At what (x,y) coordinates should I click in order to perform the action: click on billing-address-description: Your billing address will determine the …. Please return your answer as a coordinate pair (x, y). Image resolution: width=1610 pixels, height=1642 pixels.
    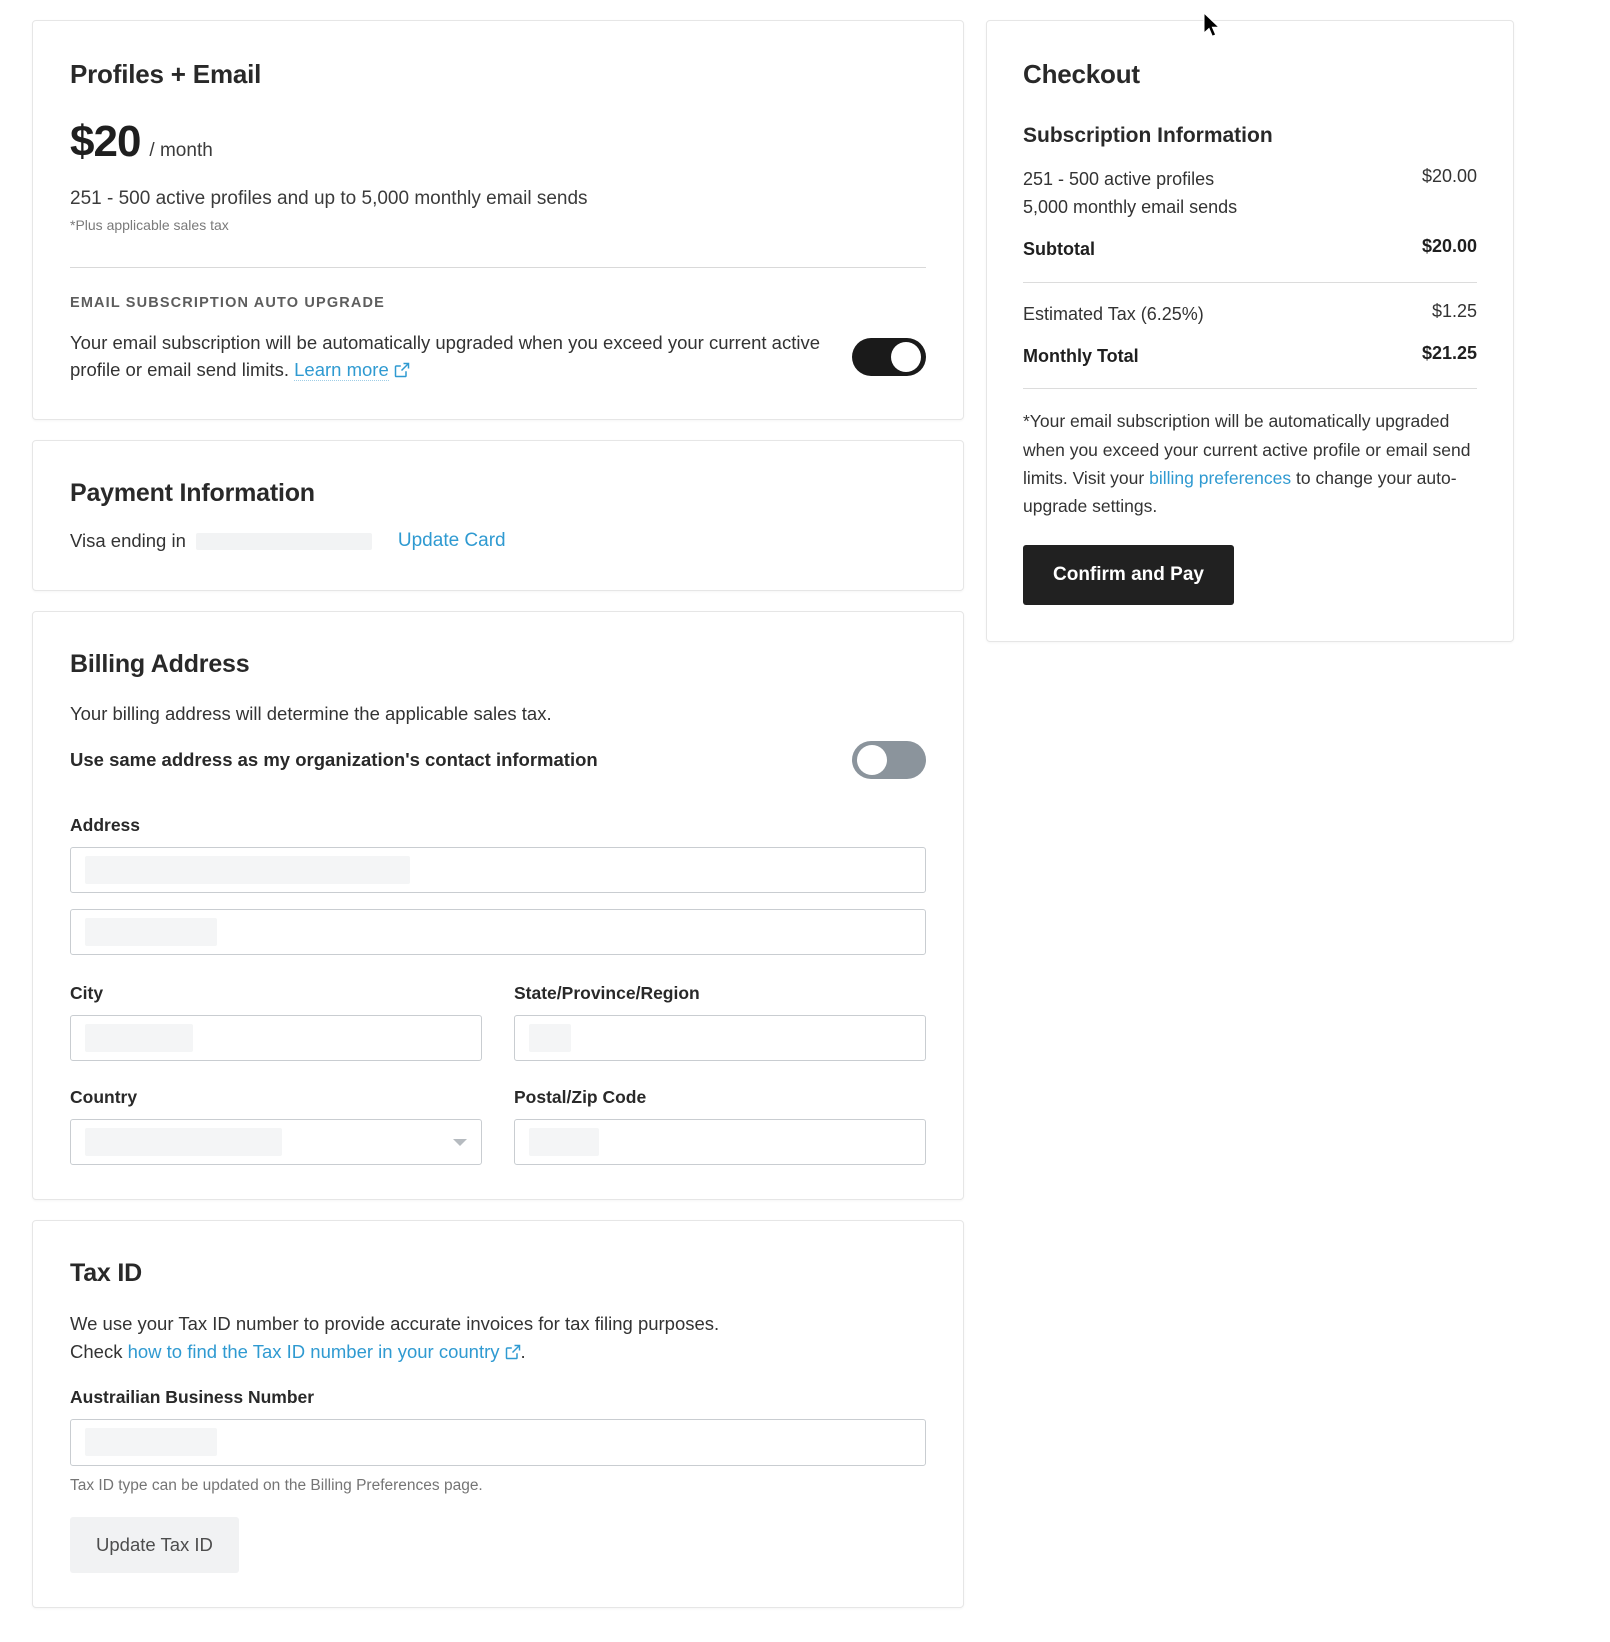
    Looking at the image, I should click on (311, 714).